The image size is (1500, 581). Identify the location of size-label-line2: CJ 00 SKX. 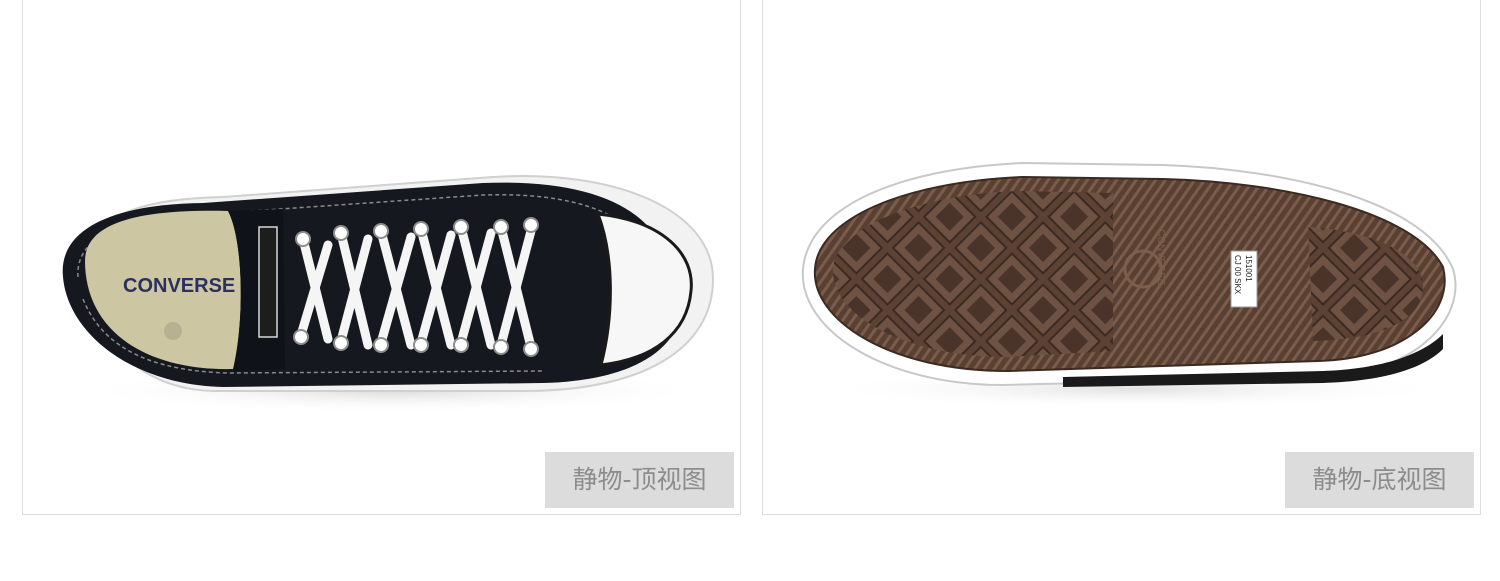
(1237, 275).